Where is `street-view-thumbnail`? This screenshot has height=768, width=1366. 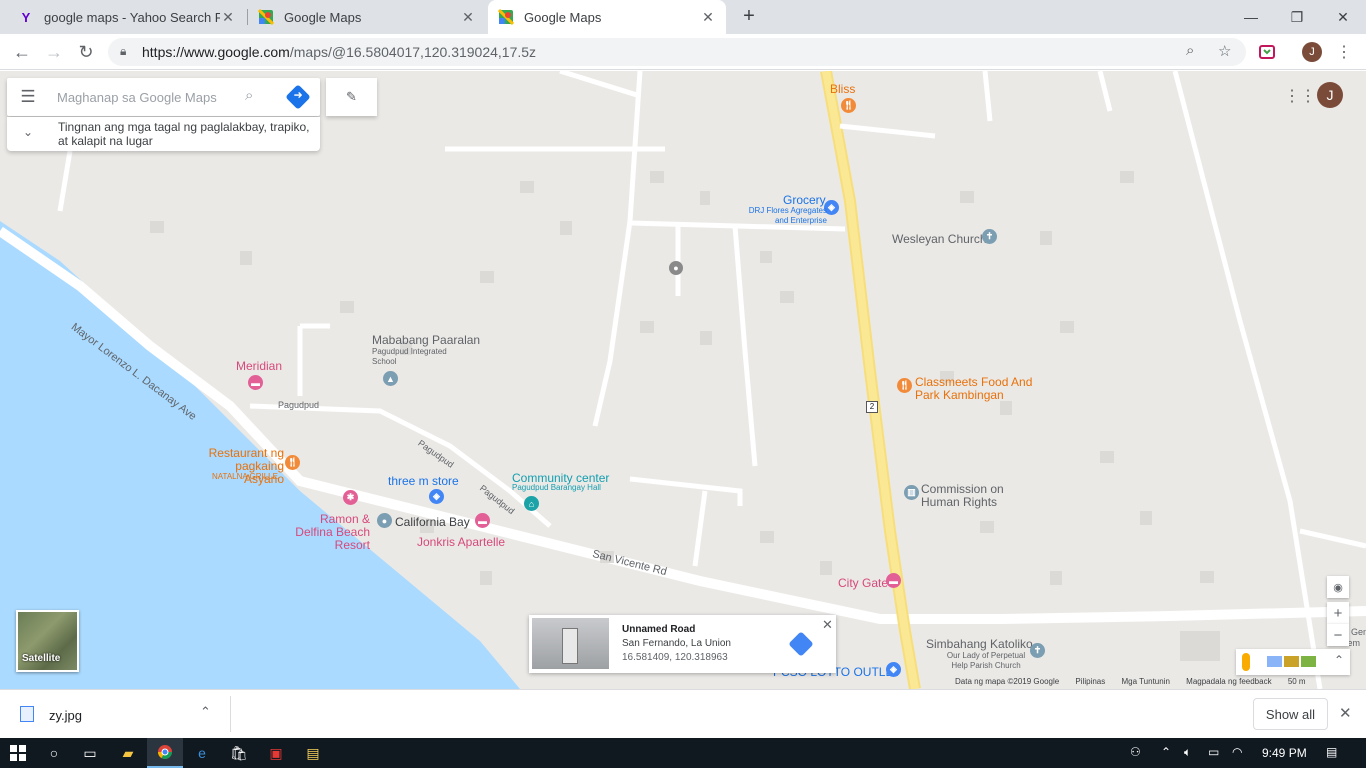
street-view-thumbnail is located at coordinates (570, 643).